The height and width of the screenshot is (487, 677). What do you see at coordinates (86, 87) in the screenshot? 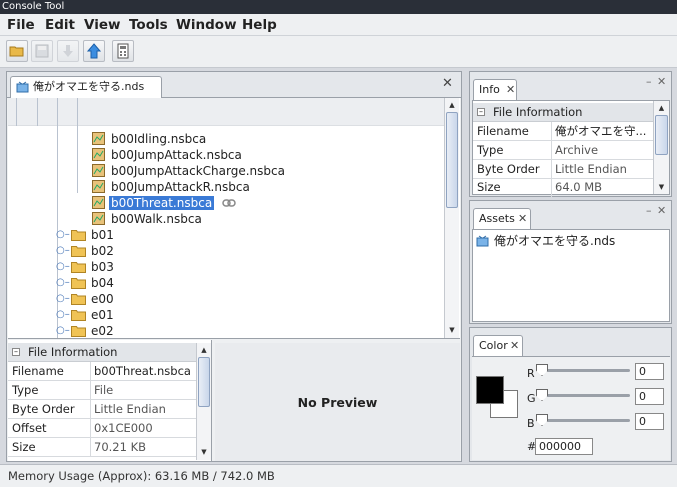
I see `tab-nds-file: 俺がオマエを守る.nds` at bounding box center [86, 87].